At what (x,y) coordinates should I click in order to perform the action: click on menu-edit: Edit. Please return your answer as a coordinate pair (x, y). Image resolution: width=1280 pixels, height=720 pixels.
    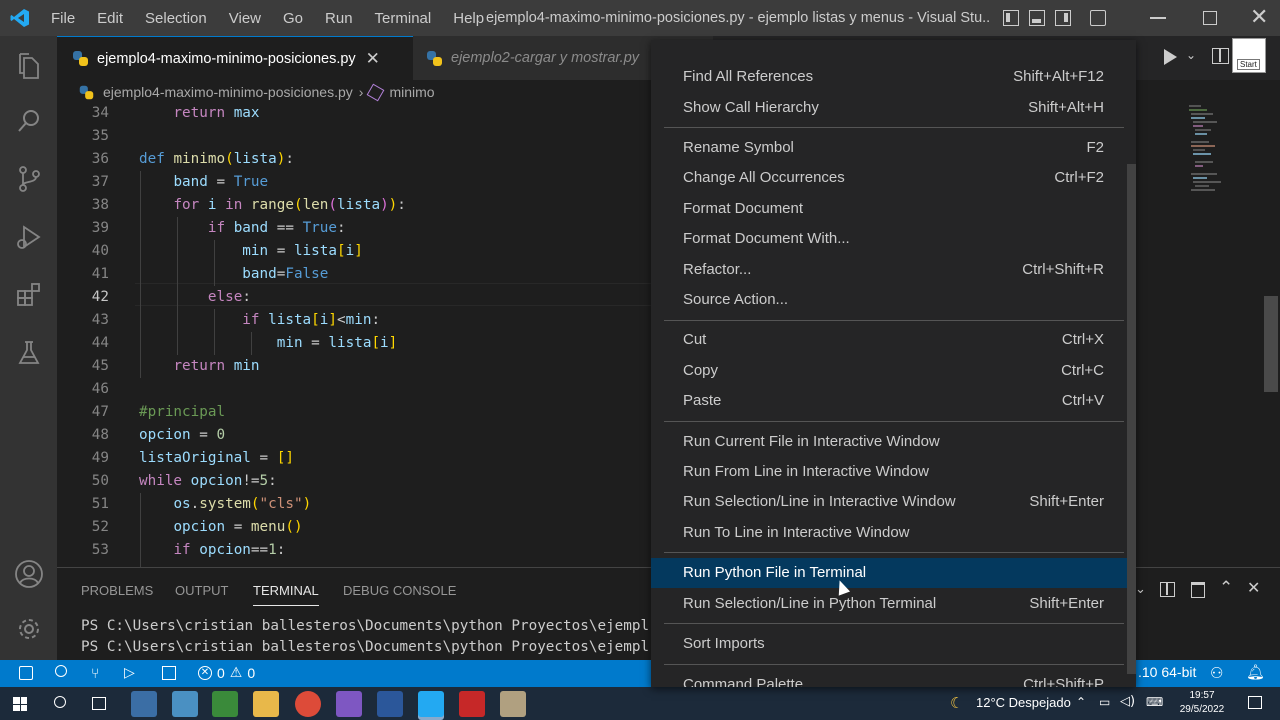
    Looking at the image, I should click on (110, 18).